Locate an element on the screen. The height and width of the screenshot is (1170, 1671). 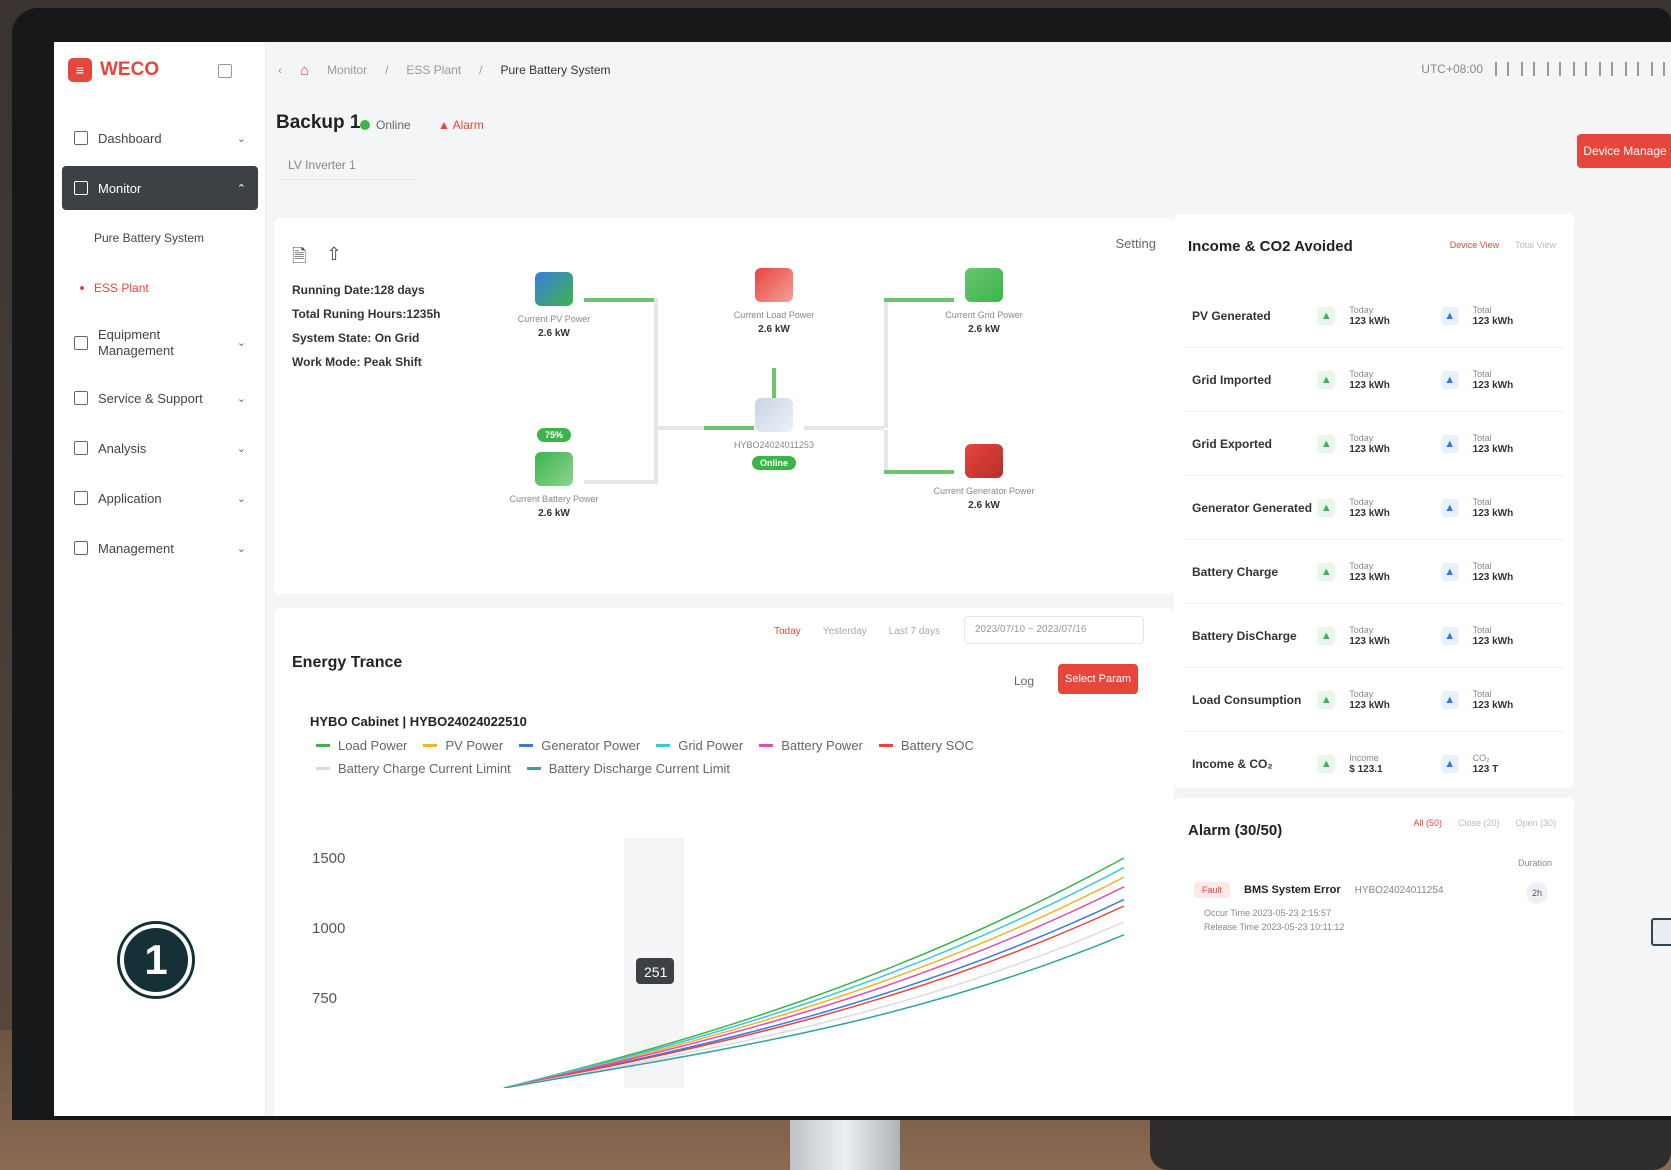
alarm-row: Fault BMS System Error HYBO24024011254 is located at coordinates (1318, 890).